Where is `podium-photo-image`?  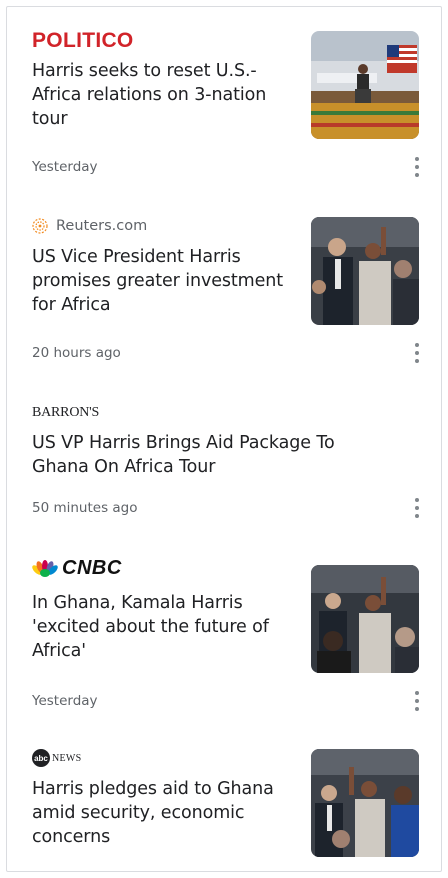
podium-photo-image is located at coordinates (365, 85).